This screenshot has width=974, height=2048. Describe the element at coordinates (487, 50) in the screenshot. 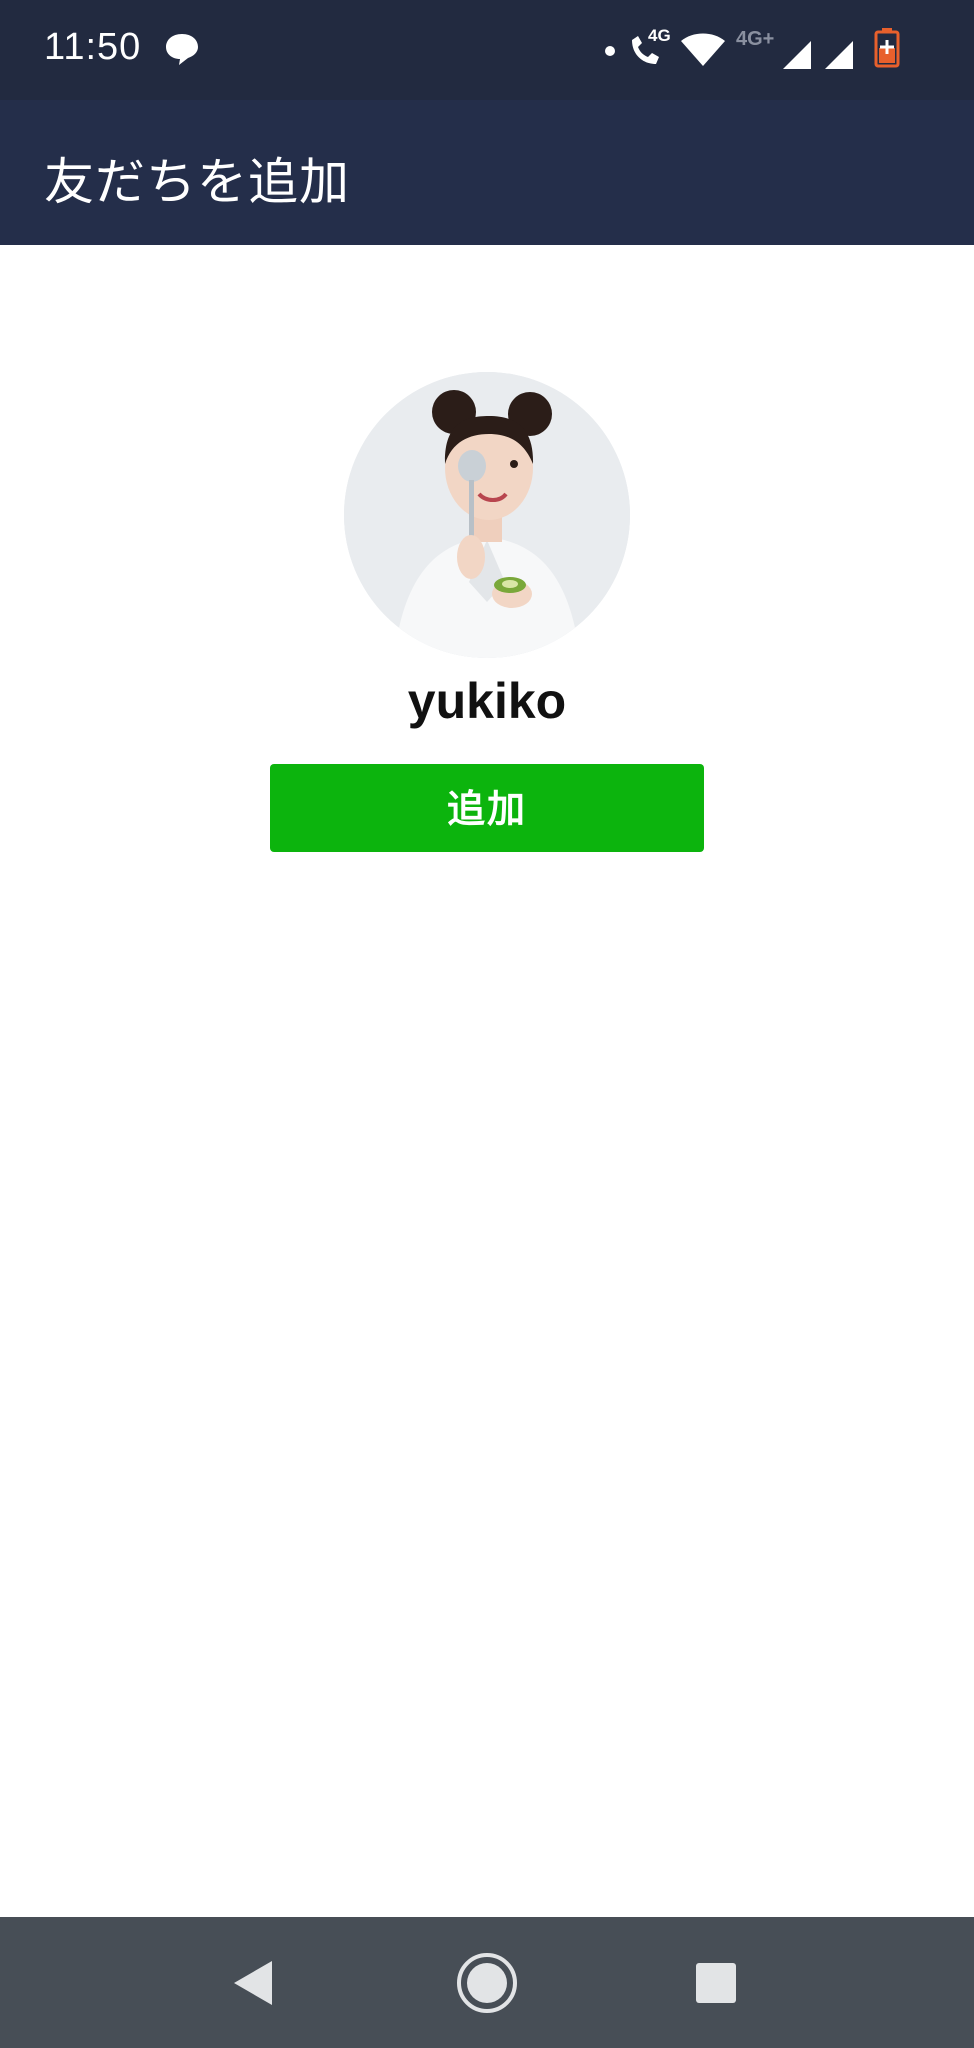

I see `status-bar: 11:50 4G 4G+` at that location.